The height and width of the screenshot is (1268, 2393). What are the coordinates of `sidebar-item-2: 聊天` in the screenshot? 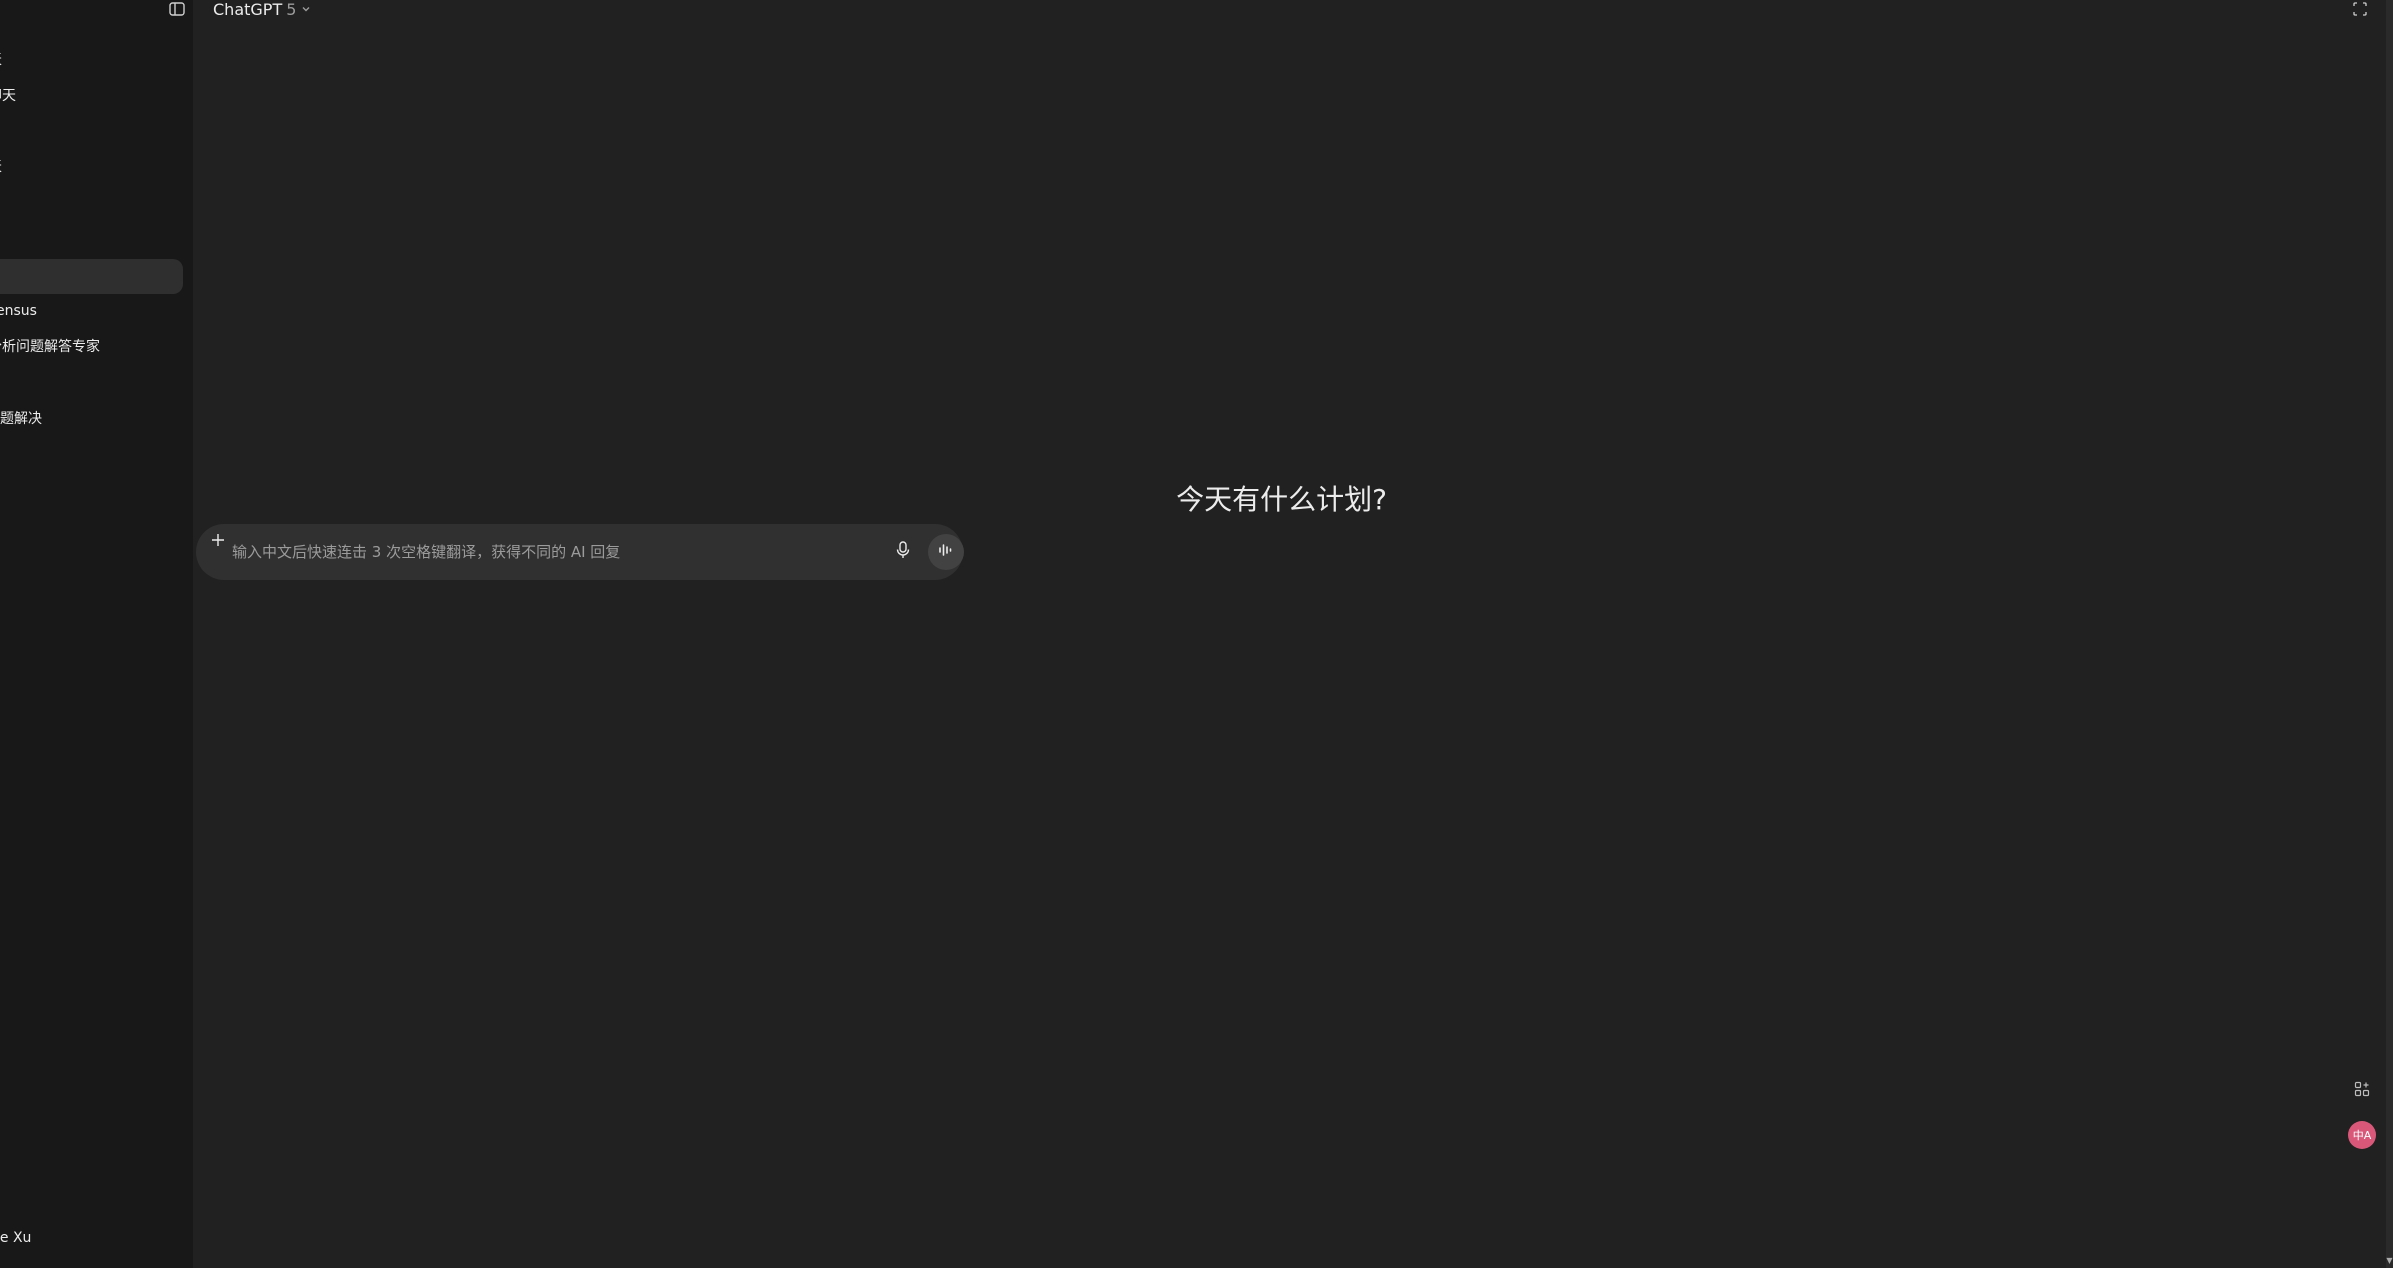 It's located at (8, 96).